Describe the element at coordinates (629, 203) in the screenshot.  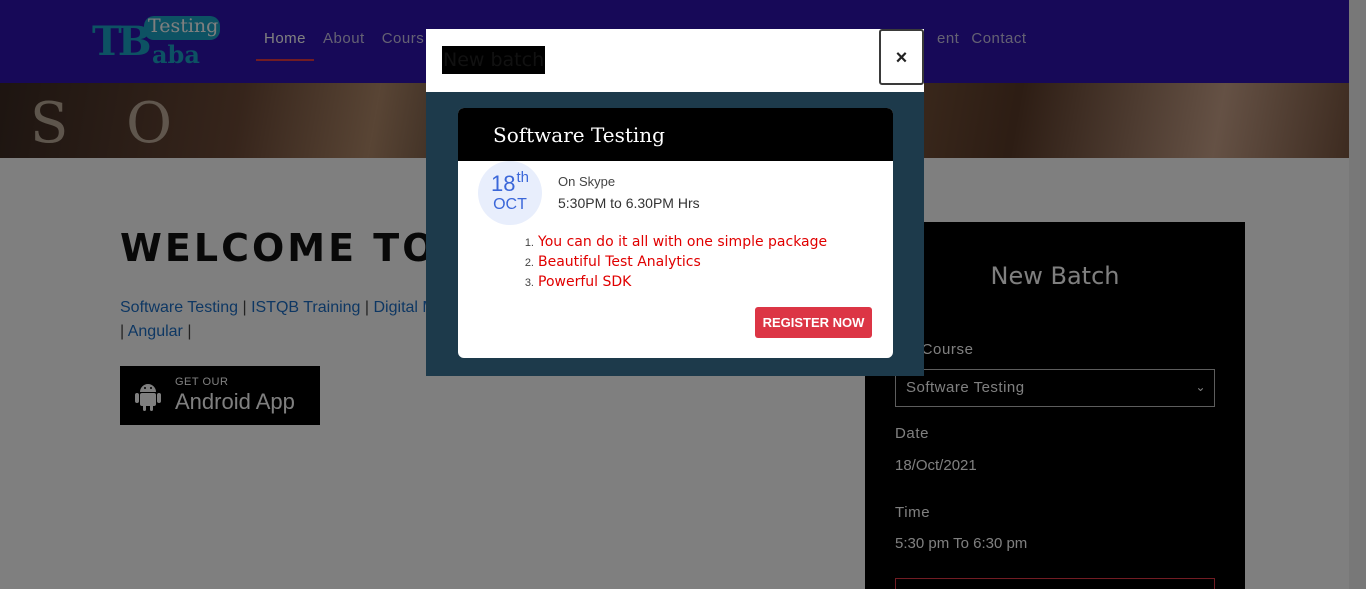
I see `batch-time: 5:30PM to 6.30PM Hrs` at that location.